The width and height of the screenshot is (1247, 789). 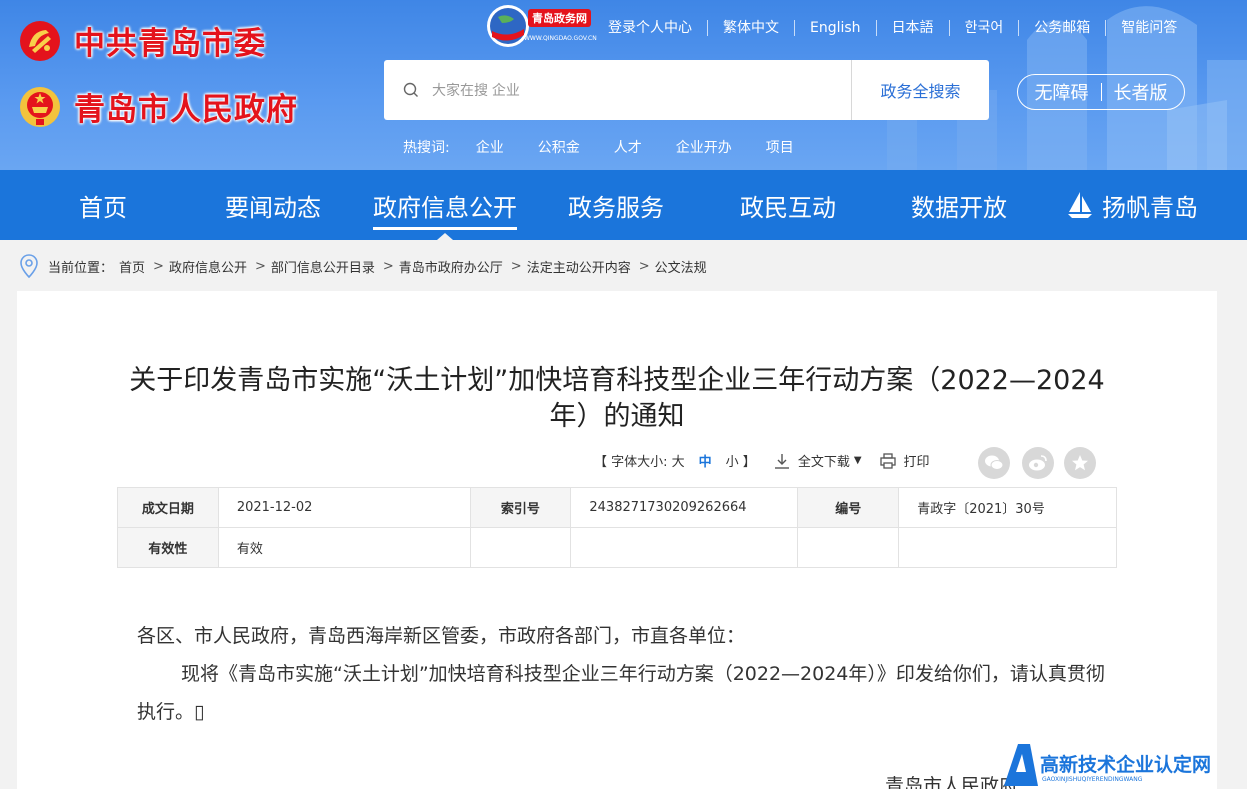 What do you see at coordinates (199, 712) in the screenshot?
I see `placeholder-glyph: ▯` at bounding box center [199, 712].